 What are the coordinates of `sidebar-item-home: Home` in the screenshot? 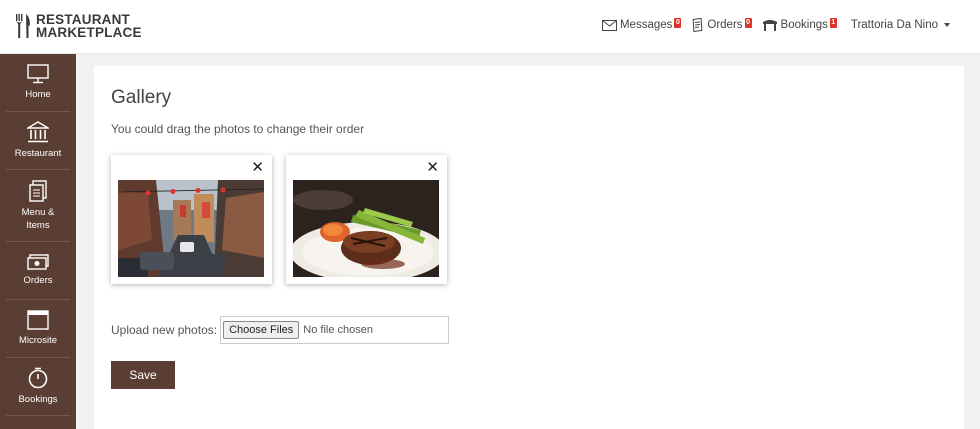 It's located at (38, 83).